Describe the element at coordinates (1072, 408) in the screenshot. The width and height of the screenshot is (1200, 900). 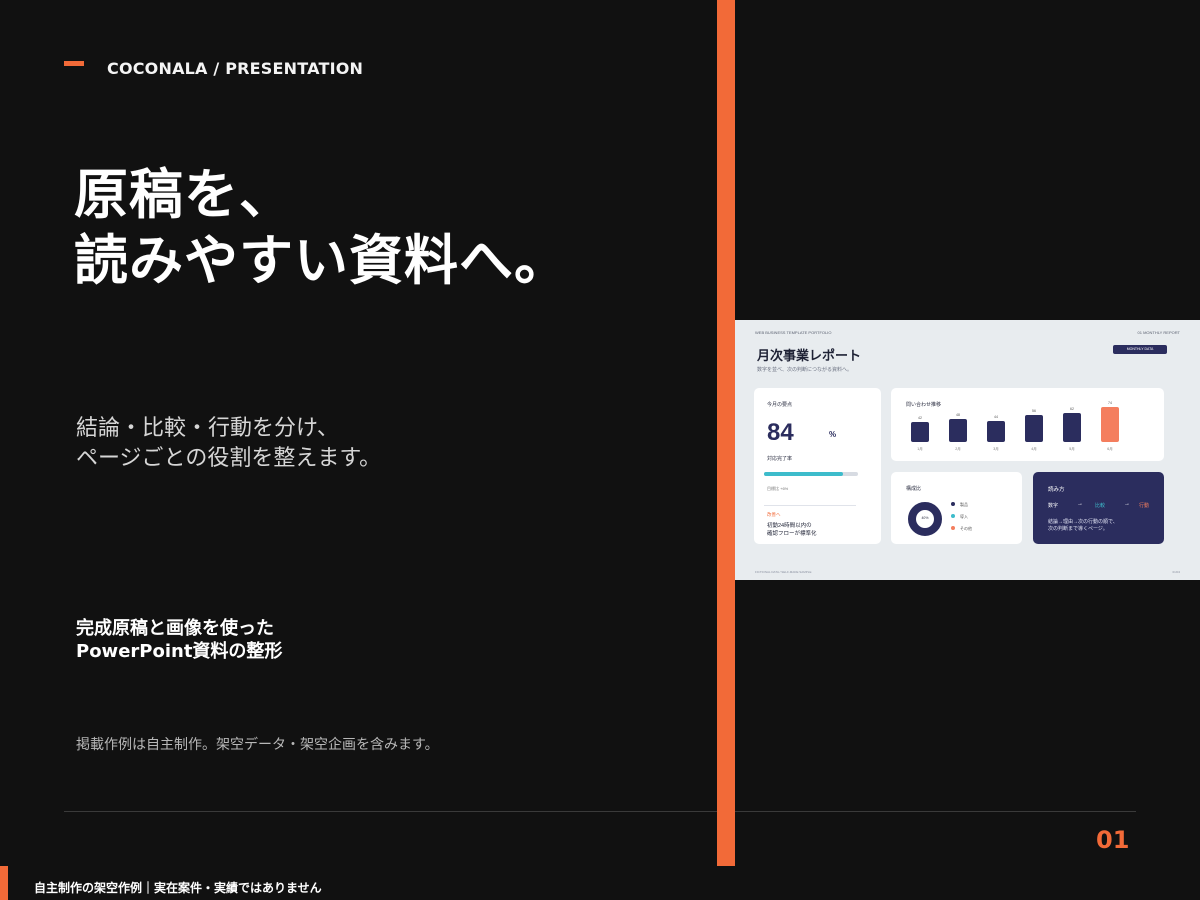
I see `chart-bar-value: 62` at that location.